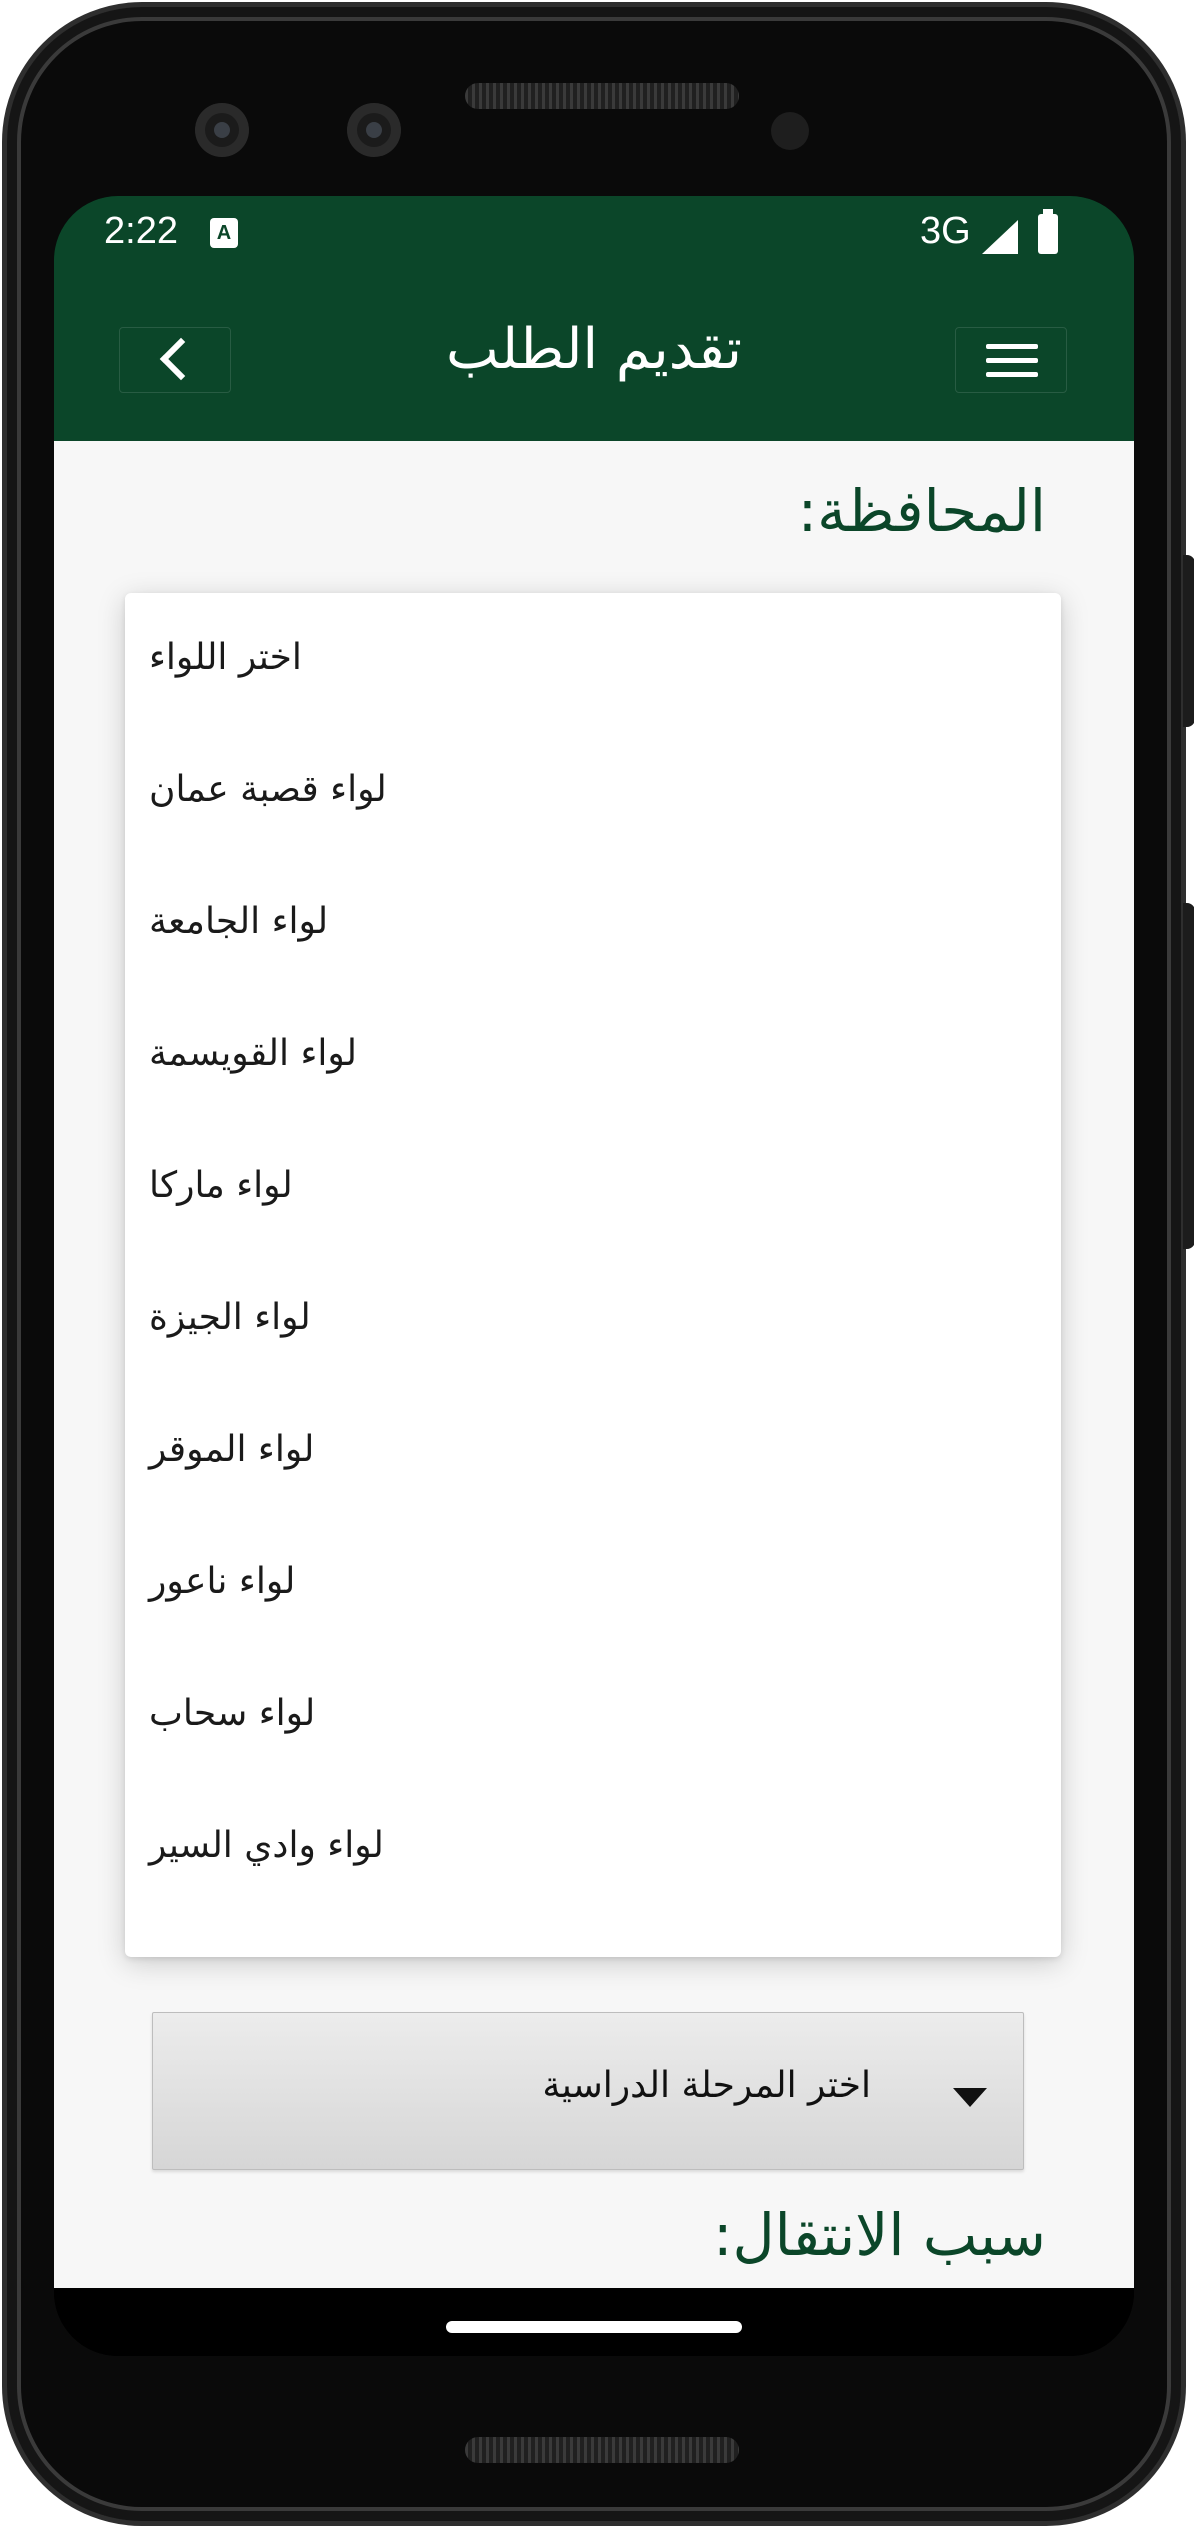 The width and height of the screenshot is (1194, 2532). Describe the element at coordinates (593, 923) in the screenshot. I see `dropdown-option: لواء الجامعة` at that location.